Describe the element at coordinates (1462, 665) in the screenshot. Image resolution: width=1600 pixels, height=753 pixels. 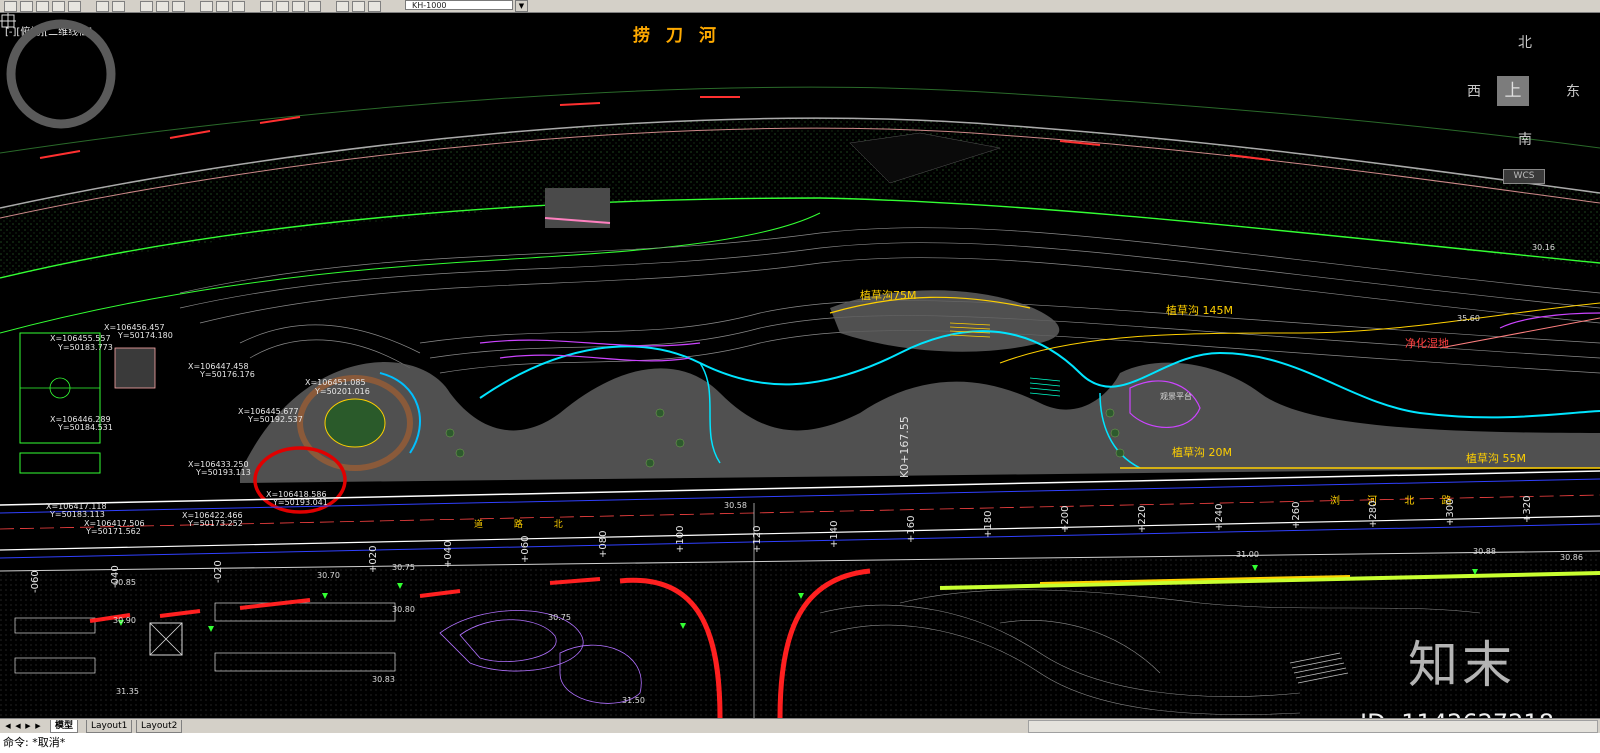
I see `watermark-logo: 知末` at that location.